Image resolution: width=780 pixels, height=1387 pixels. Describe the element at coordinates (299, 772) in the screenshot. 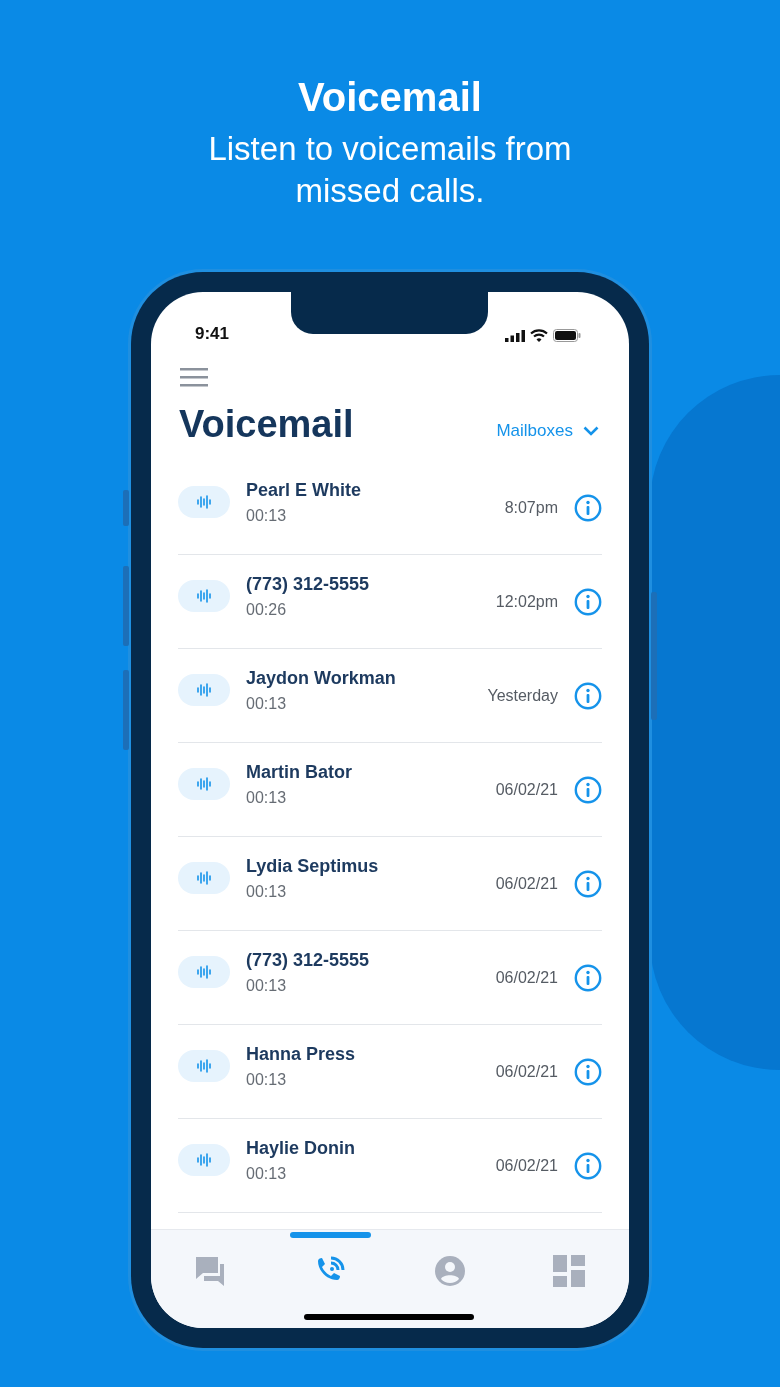

I see `caller-name: Martin Bator` at that location.